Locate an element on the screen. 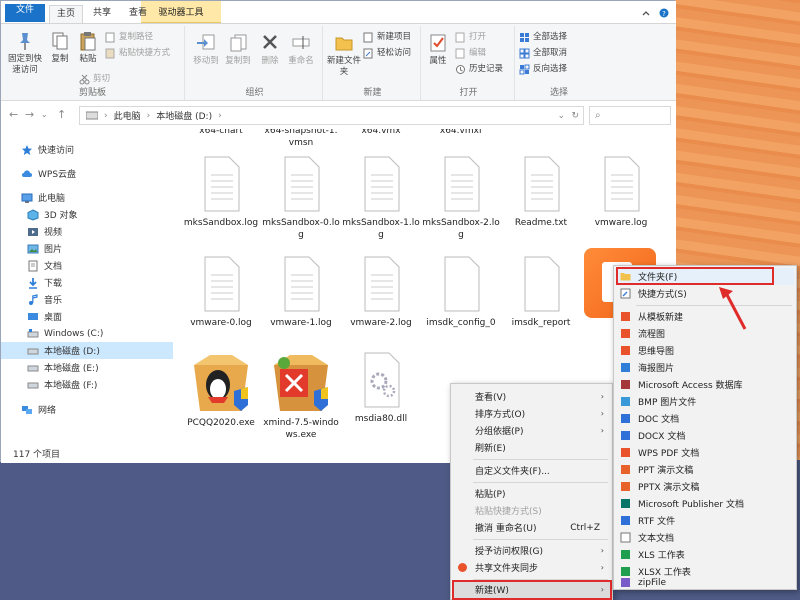 This screenshot has width=800, height=600. sidebar-item-wps-cloud: WPS云盘 is located at coordinates (48, 173).